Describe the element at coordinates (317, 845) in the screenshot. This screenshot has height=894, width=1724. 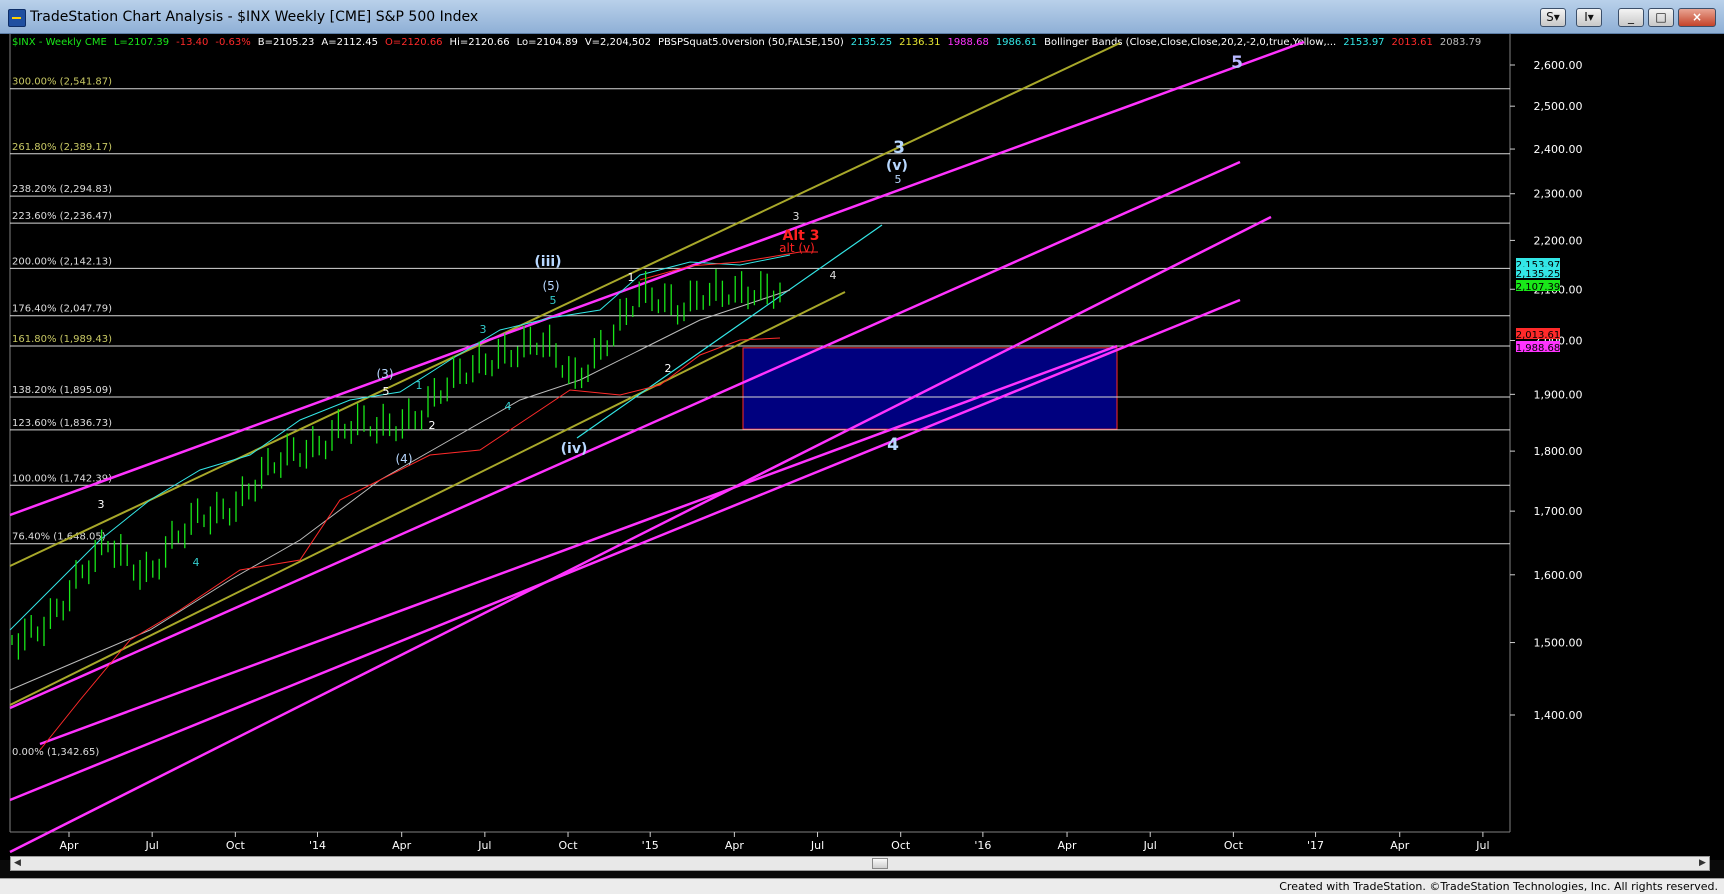
I see `x-tick-label: '14` at that location.